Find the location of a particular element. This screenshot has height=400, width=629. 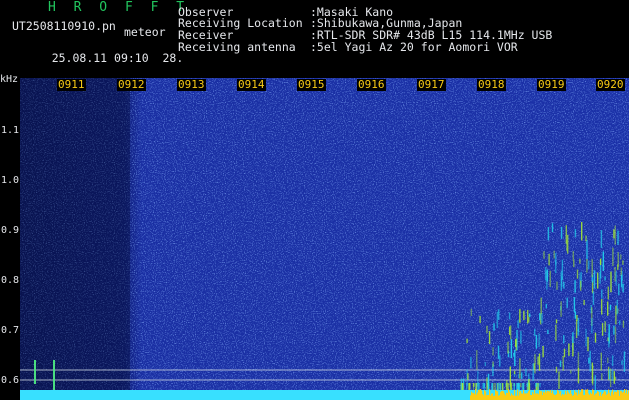

x-tick-0920: 0920 is located at coordinates (610, 84).